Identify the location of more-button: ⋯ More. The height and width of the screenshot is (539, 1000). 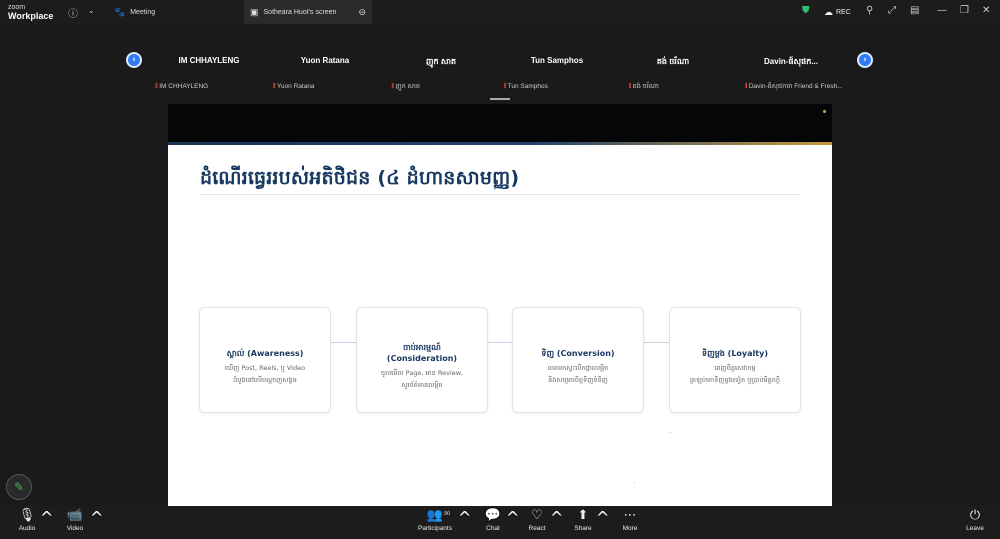
(630, 520).